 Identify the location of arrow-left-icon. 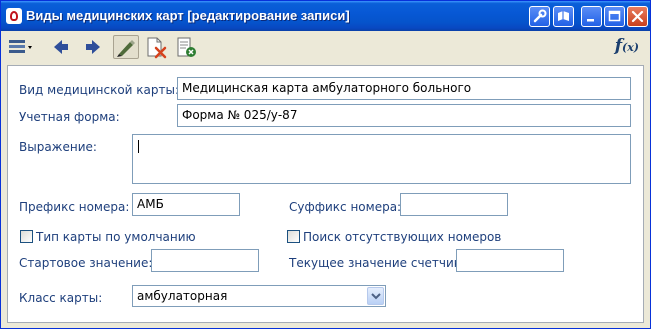
(61, 47).